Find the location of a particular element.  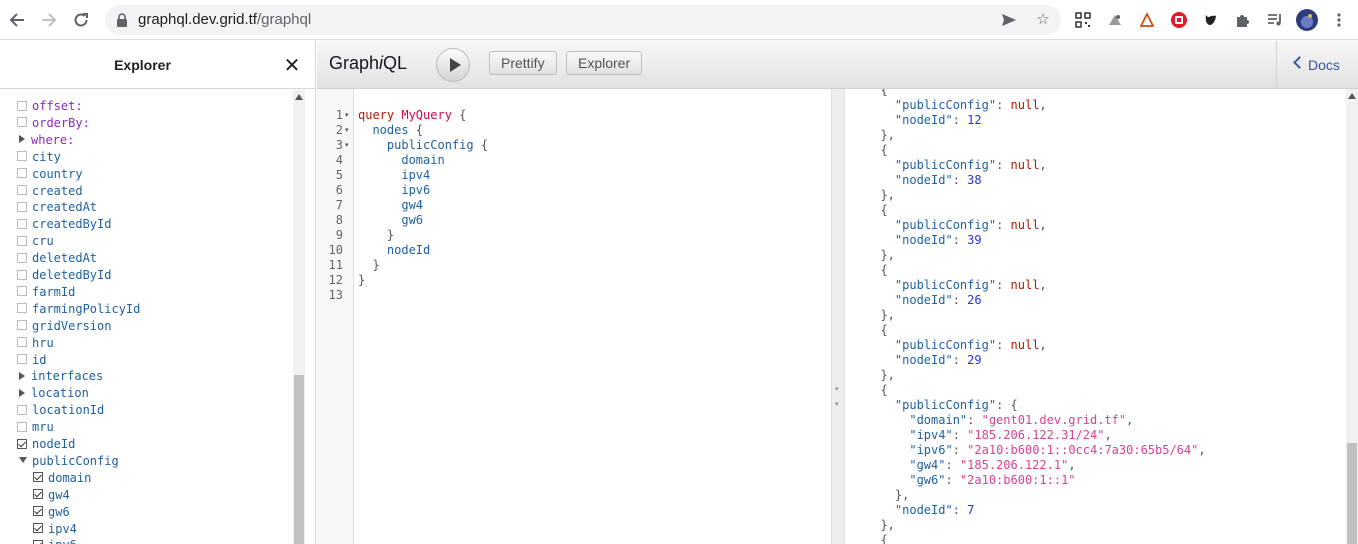

tree-item: gridVersion is located at coordinates (64, 326).